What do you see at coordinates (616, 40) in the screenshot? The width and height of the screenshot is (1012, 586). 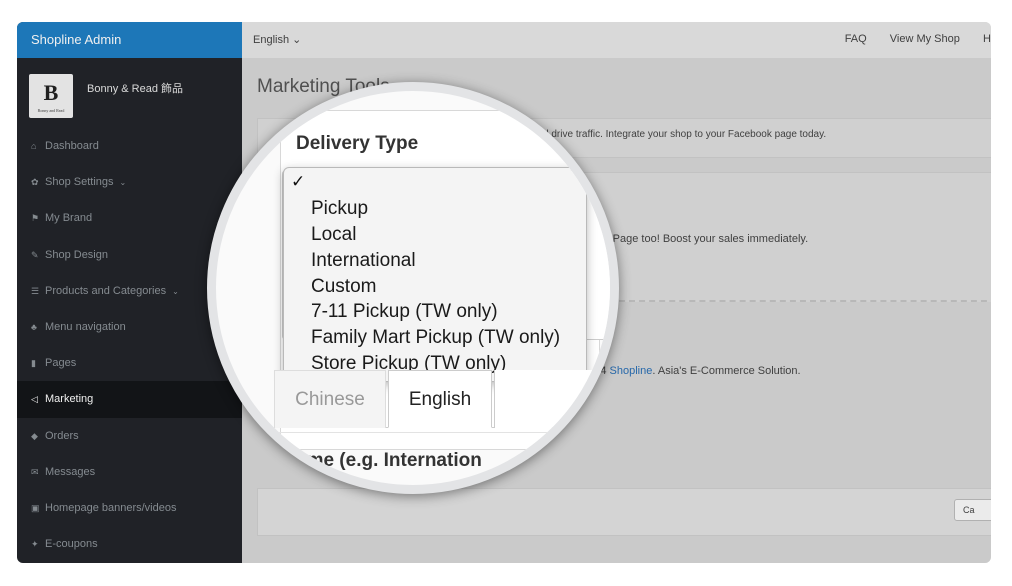 I see `top-bar: English ⌄ FAQ View My Shop He` at bounding box center [616, 40].